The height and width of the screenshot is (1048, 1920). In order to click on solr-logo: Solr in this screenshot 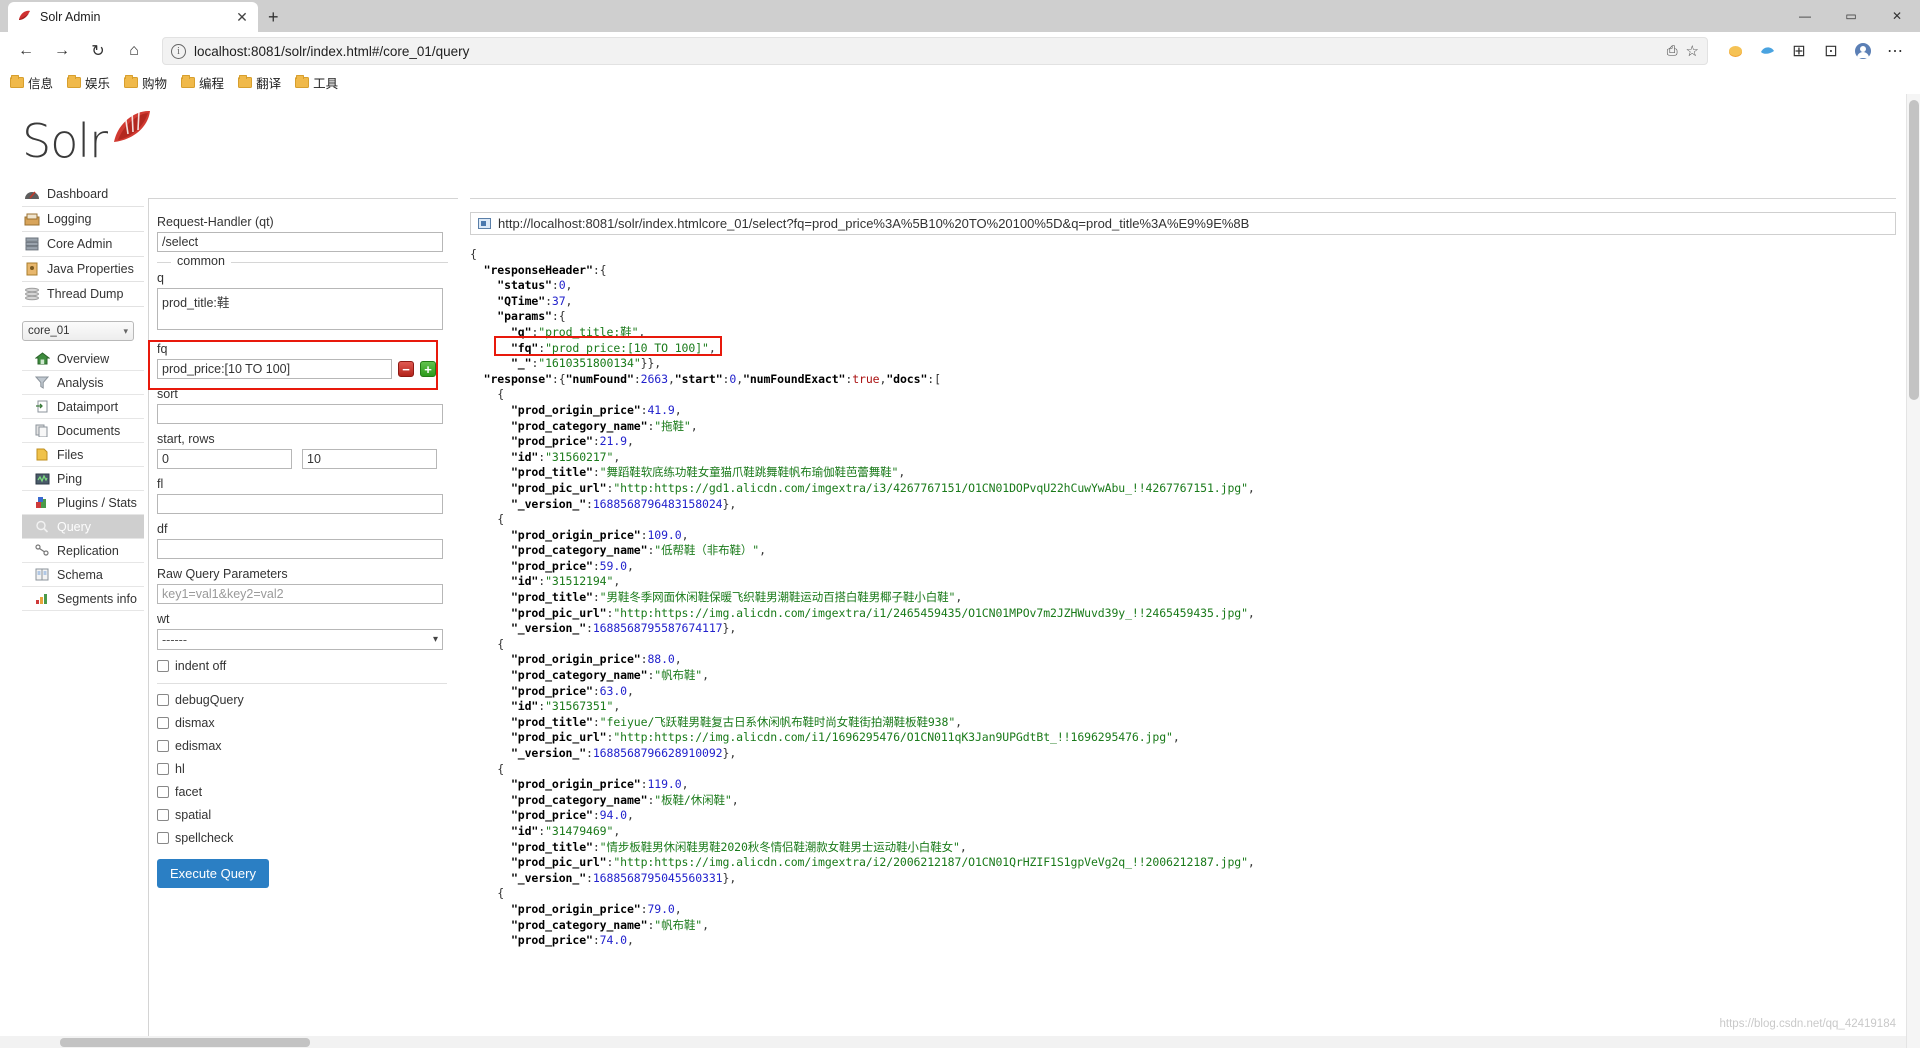, I will do `click(86, 140)`.